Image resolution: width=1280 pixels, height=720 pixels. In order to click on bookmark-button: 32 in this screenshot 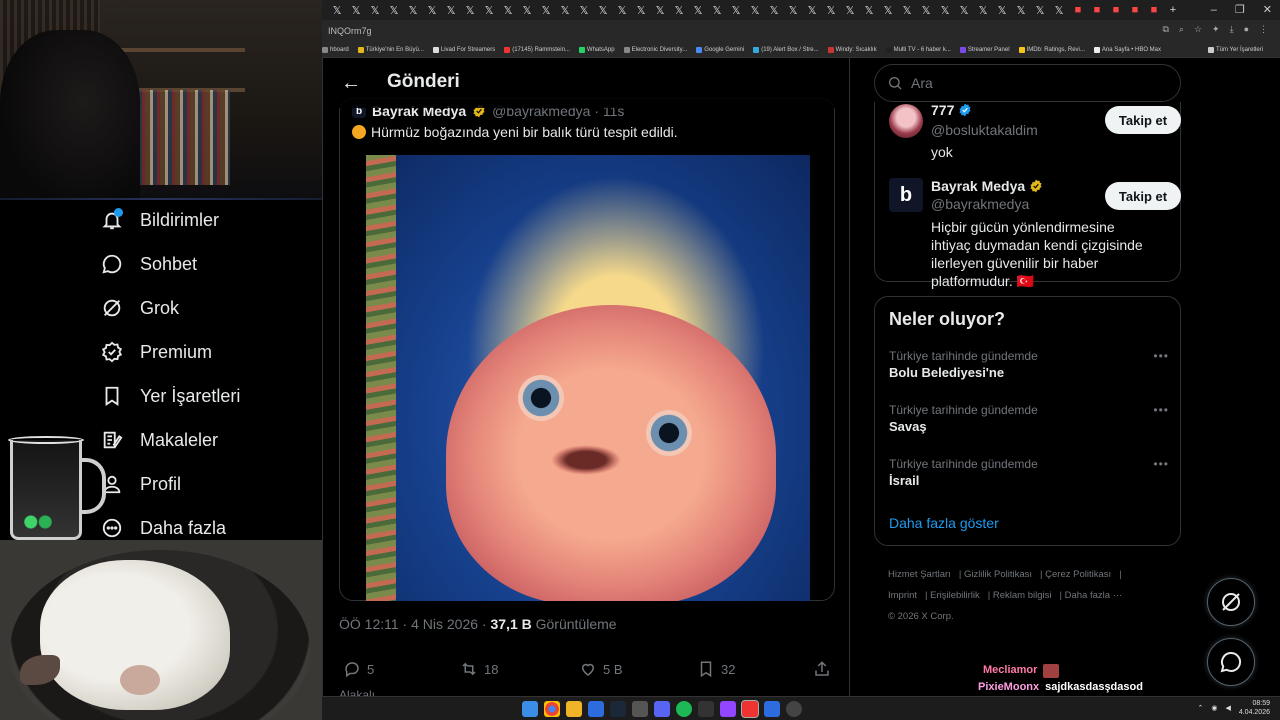, I will do `click(716, 669)`.